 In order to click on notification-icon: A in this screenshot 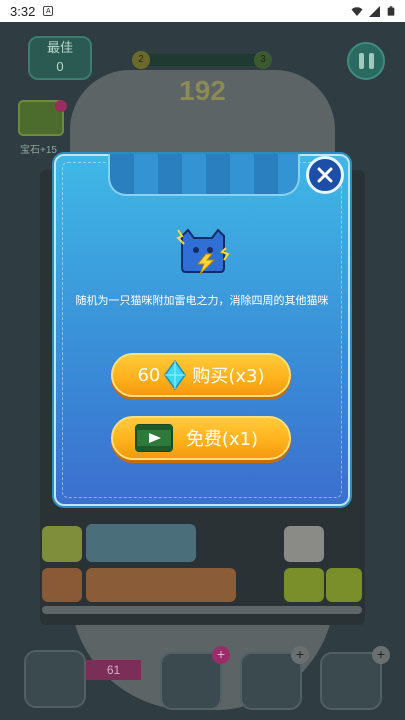, I will do `click(48, 11)`.